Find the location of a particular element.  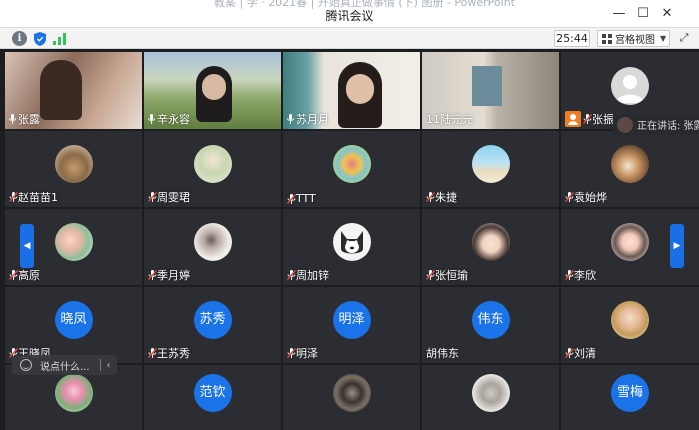

chat-input-pill: 说点什么... ‹ is located at coordinates (64, 365).